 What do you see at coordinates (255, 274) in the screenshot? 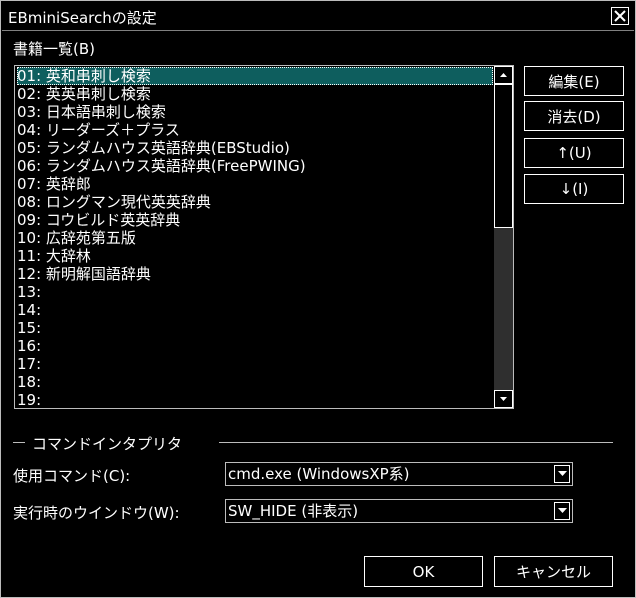
I see `book-list-item: 12: 新明解国語辞典` at bounding box center [255, 274].